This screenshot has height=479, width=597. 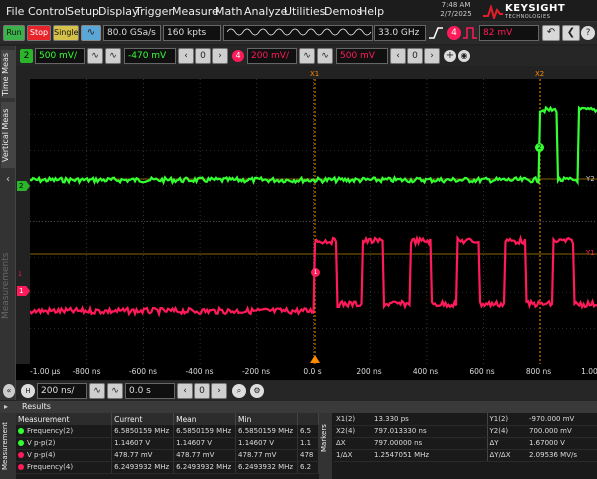 What do you see at coordinates (312, 371) in the screenshot?
I see `time-tick-label: 0.0 s` at bounding box center [312, 371].